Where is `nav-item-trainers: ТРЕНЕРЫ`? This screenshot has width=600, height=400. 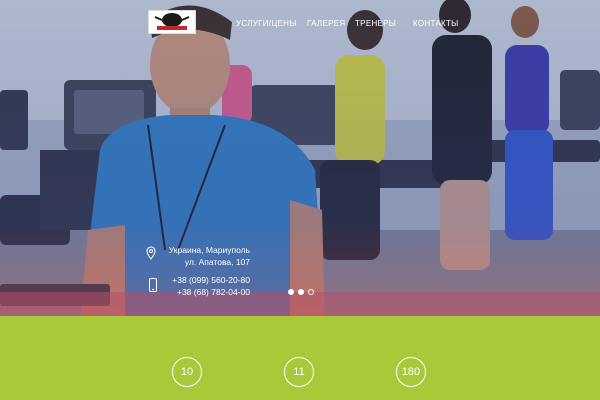 nav-item-trainers: ТРЕНЕРЫ is located at coordinates (375, 23).